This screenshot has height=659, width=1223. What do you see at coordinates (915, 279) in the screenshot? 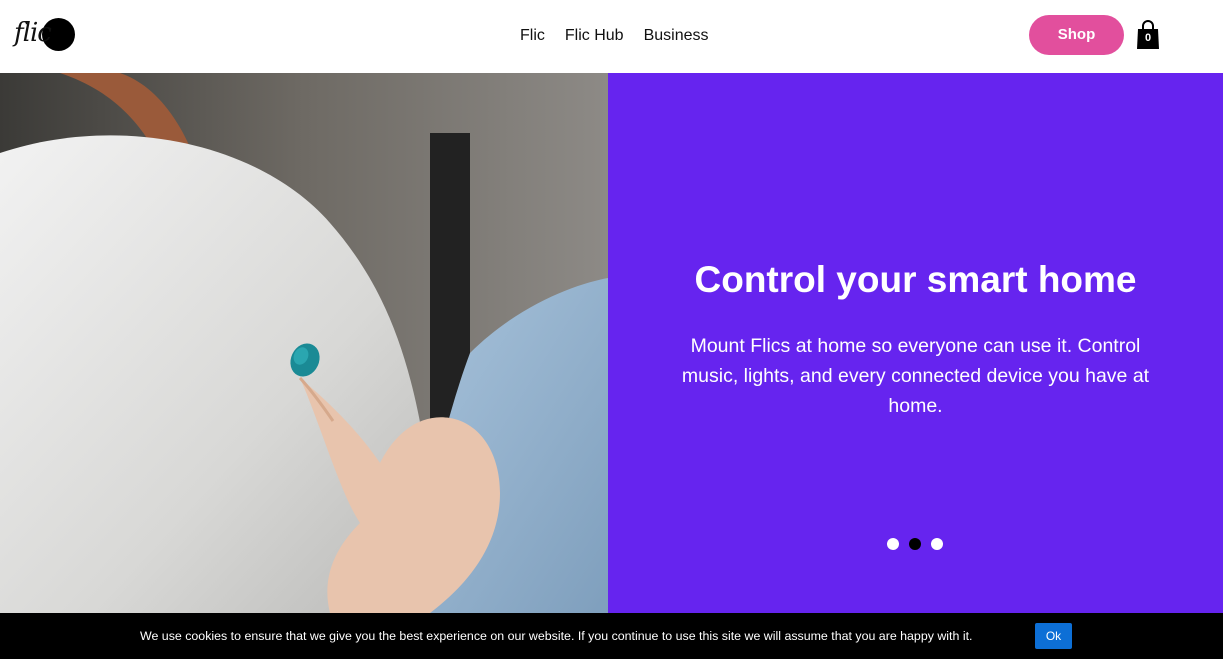
I see `hero-title: Control your smart home` at bounding box center [915, 279].